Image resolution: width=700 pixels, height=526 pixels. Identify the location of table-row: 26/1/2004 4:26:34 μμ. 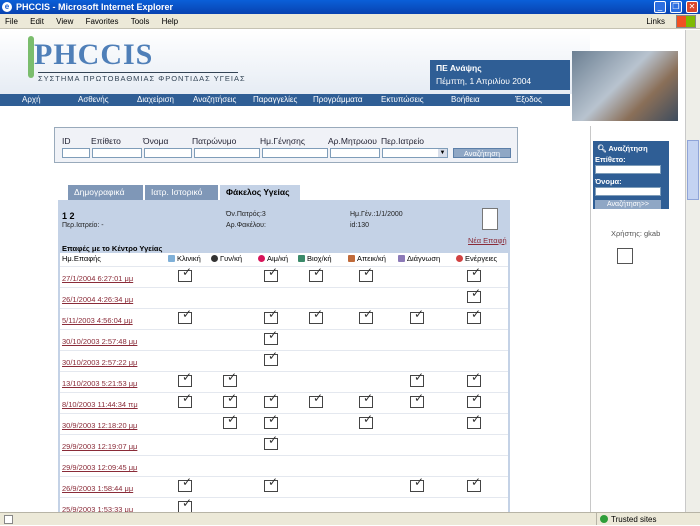
(284, 296).